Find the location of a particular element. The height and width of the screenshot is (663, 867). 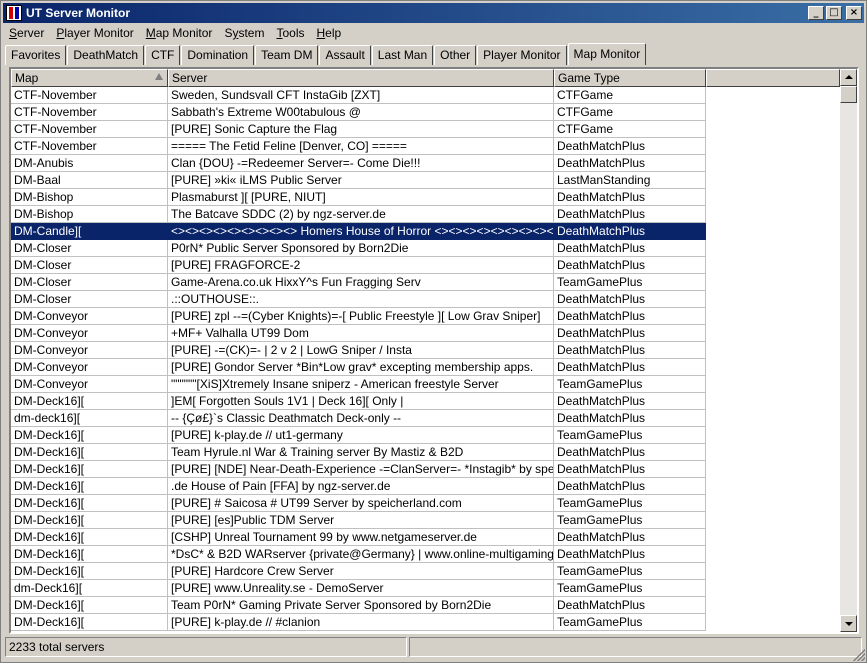

cell-map: DM-Candle][ is located at coordinates (89, 231).